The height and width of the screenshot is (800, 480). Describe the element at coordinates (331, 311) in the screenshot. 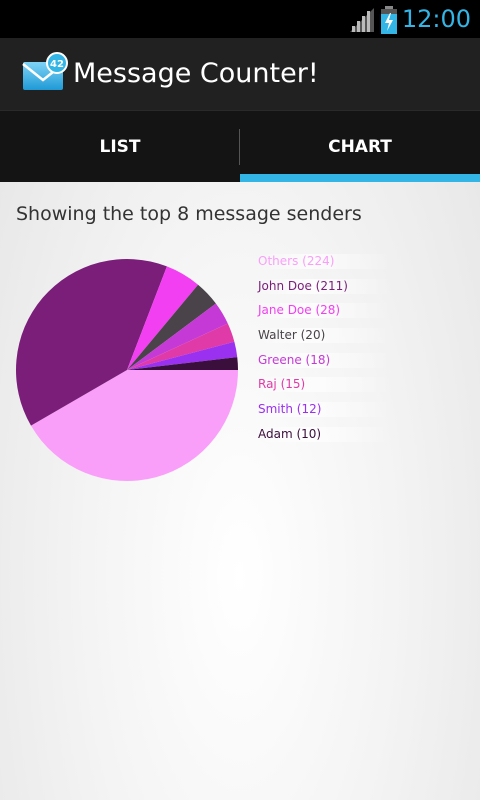

I see `legend-item-jane-doe: Jane Doe (28)` at that location.